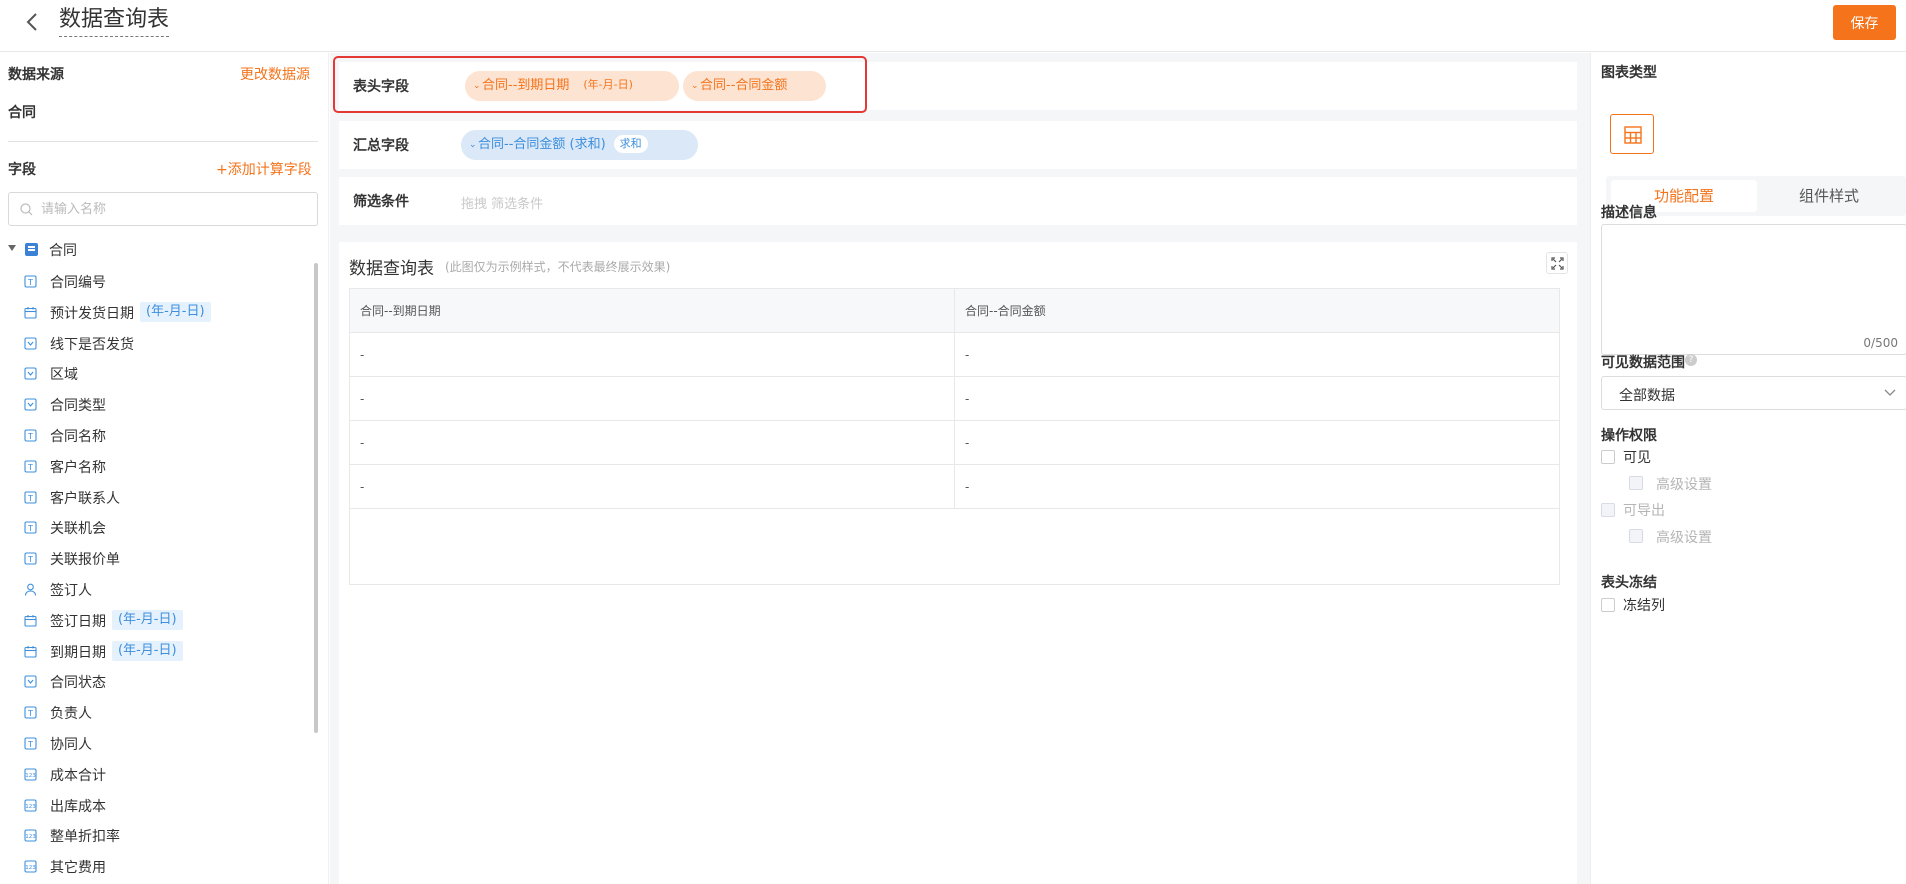 The image size is (1906, 884). I want to click on visible-range-title: 可见数据范围, so click(1643, 363).